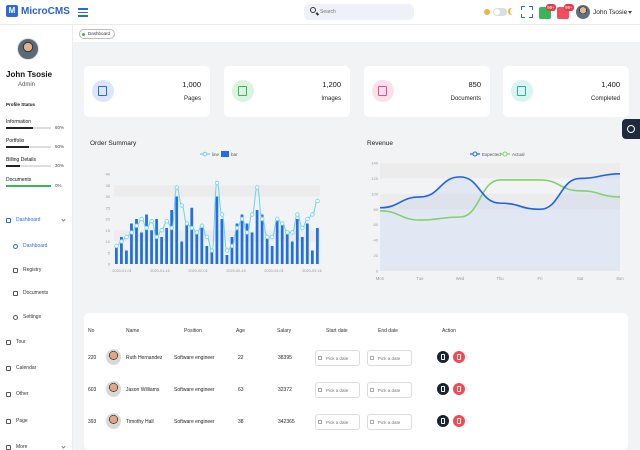 This screenshot has height=450, width=640. I want to click on breadcrumb: Dashboard, so click(97, 34).